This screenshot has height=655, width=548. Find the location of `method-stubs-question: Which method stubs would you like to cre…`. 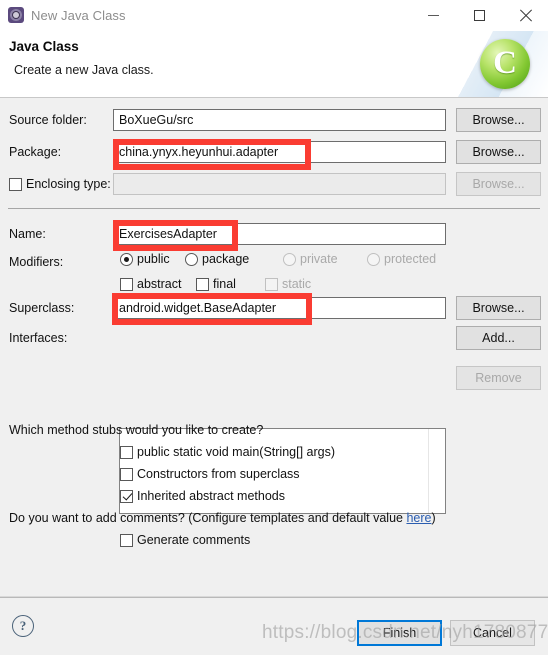

method-stubs-question: Which method stubs would you like to cre… is located at coordinates (136, 430).